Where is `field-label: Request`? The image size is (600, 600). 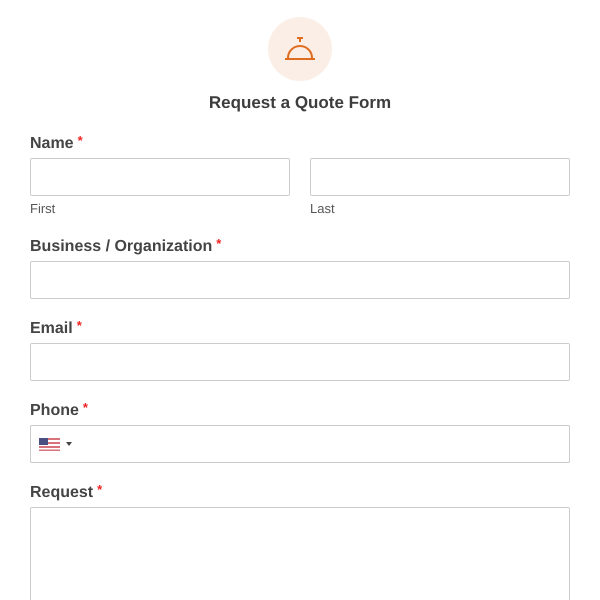
field-label: Request is located at coordinates (62, 493).